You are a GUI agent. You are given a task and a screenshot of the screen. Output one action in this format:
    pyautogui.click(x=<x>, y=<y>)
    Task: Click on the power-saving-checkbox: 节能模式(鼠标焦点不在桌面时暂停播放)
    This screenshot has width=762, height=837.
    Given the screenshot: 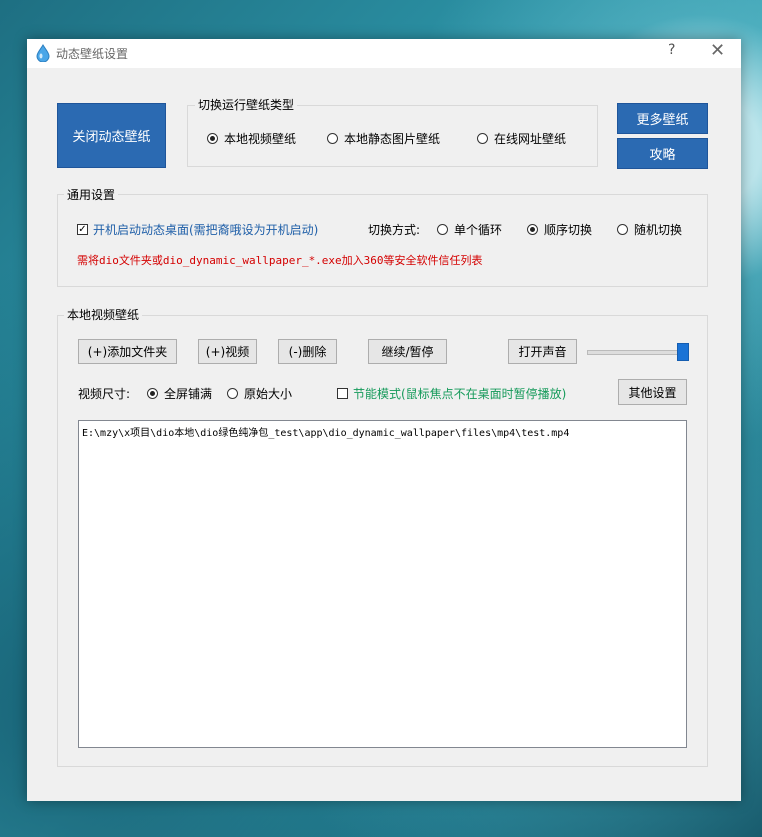 What is the action you would take?
    pyautogui.click(x=451, y=393)
    